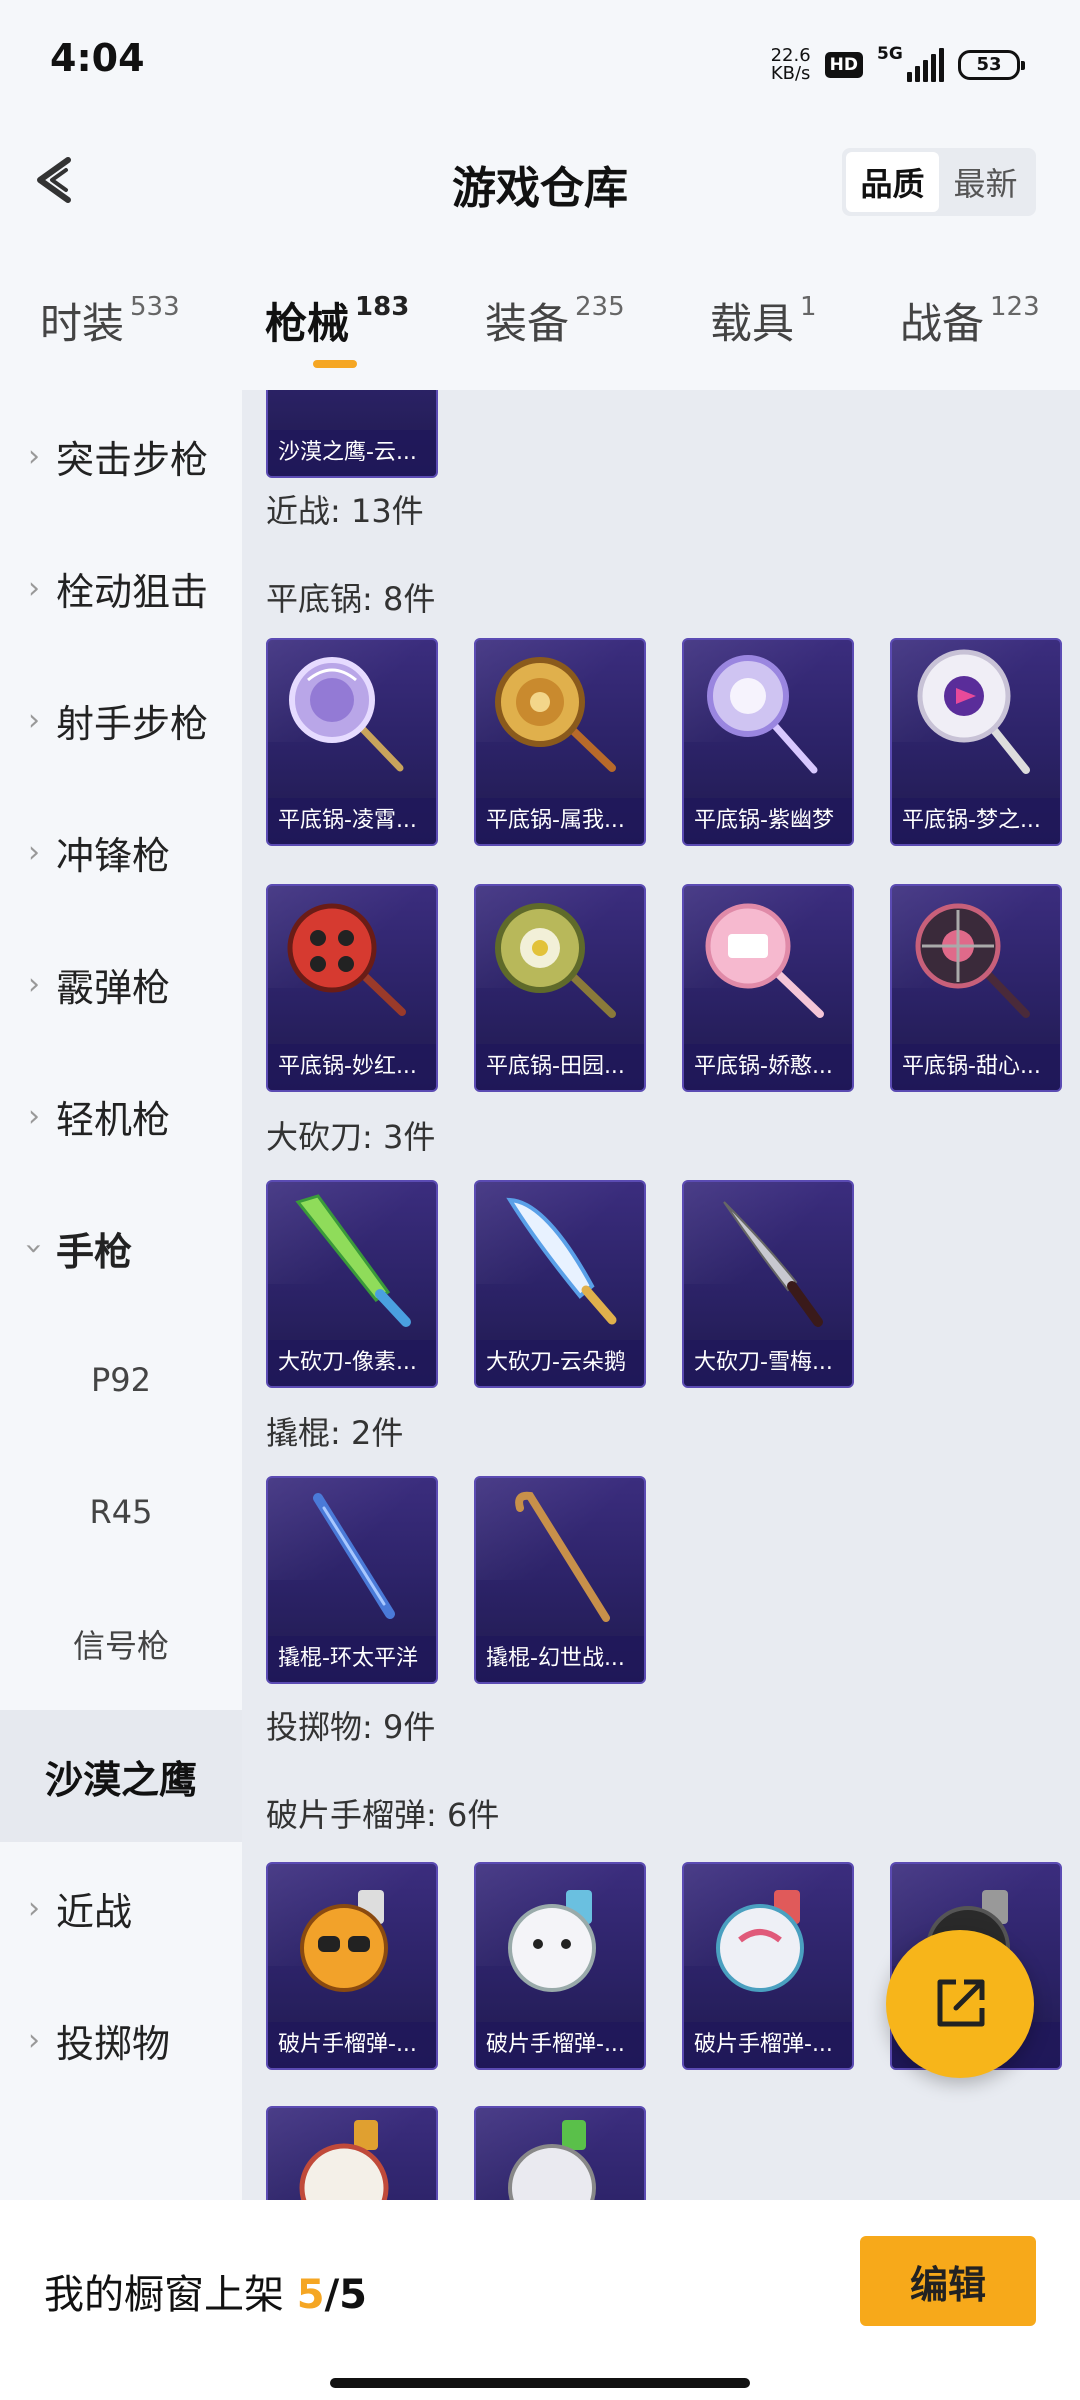  I want to click on sidebar-item-bolt-sniper: › 栓动狙击, so click(121, 588).